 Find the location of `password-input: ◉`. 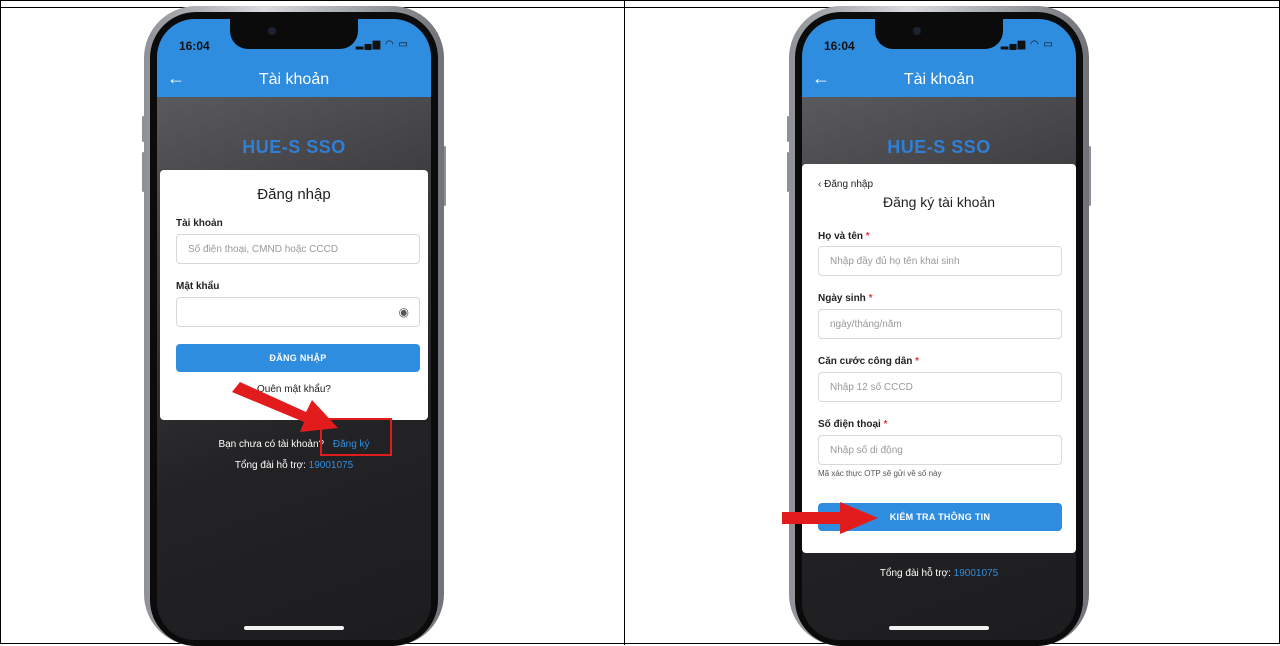

password-input: ◉ is located at coordinates (298, 312).